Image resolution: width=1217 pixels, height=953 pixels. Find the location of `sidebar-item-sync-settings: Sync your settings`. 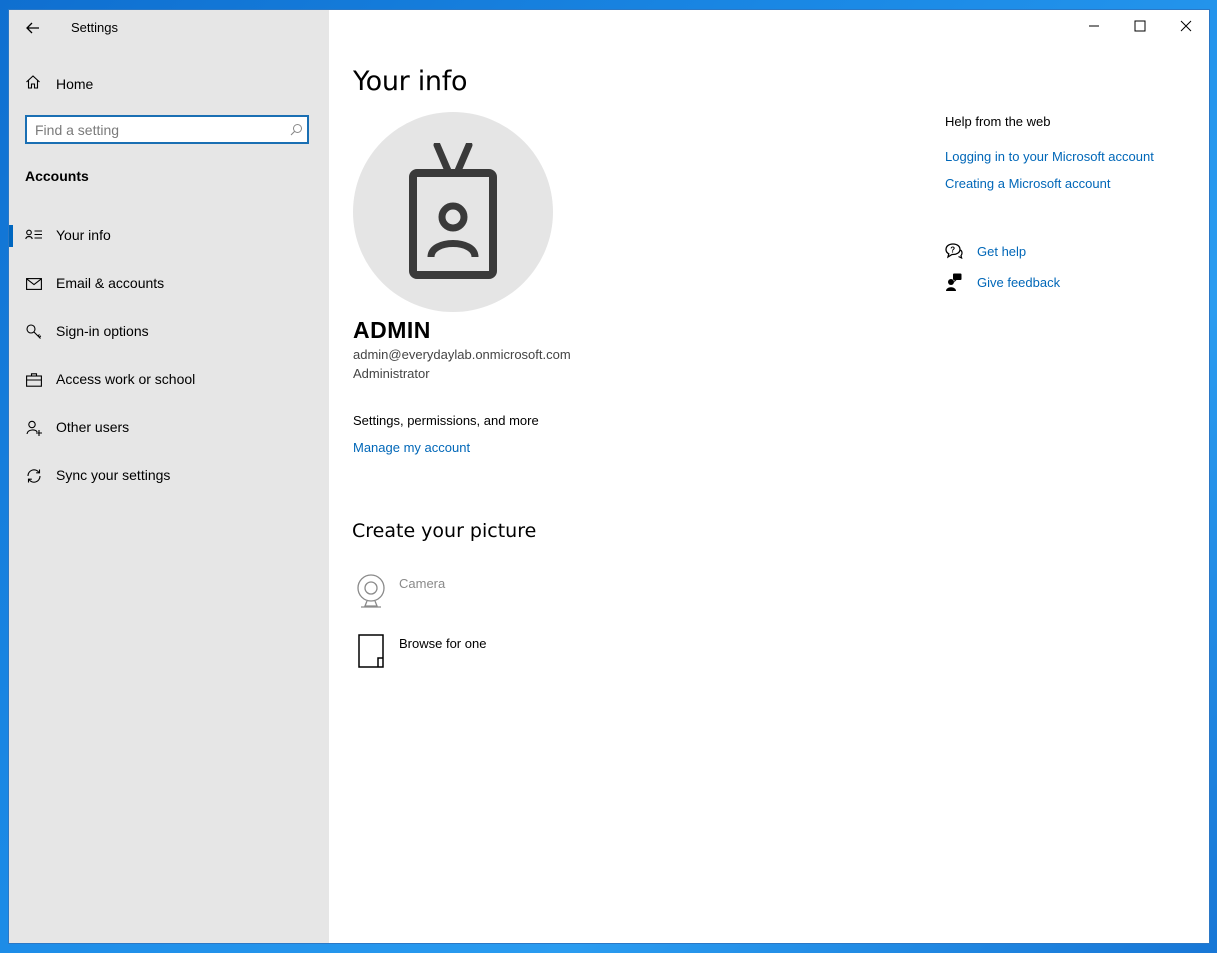

sidebar-item-sync-settings: Sync your settings is located at coordinates (169, 476).